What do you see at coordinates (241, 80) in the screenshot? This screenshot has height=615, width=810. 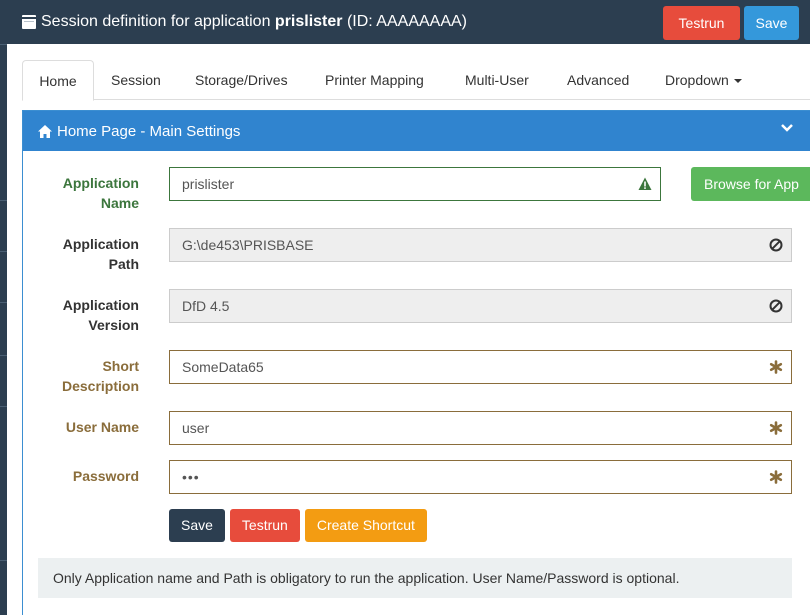 I see `tab-storage-drives: Storage/Drives` at bounding box center [241, 80].